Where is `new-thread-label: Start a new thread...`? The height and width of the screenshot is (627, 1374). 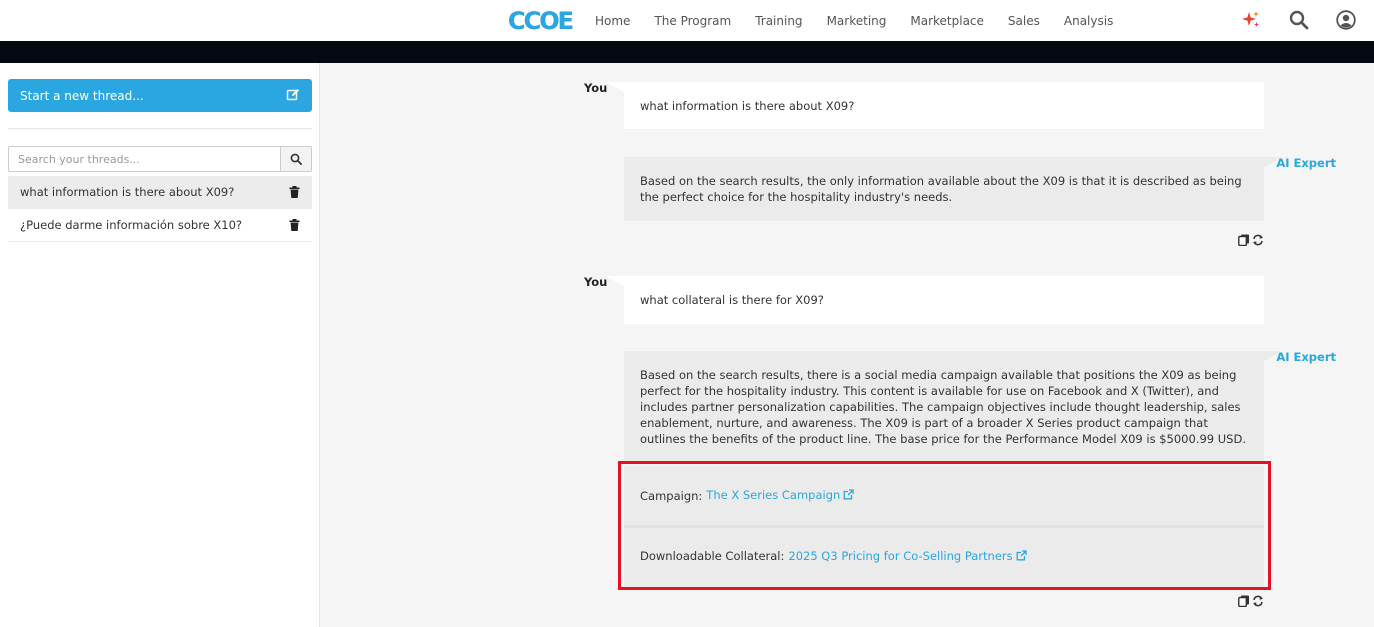
new-thread-label: Start a new thread... is located at coordinates (82, 95).